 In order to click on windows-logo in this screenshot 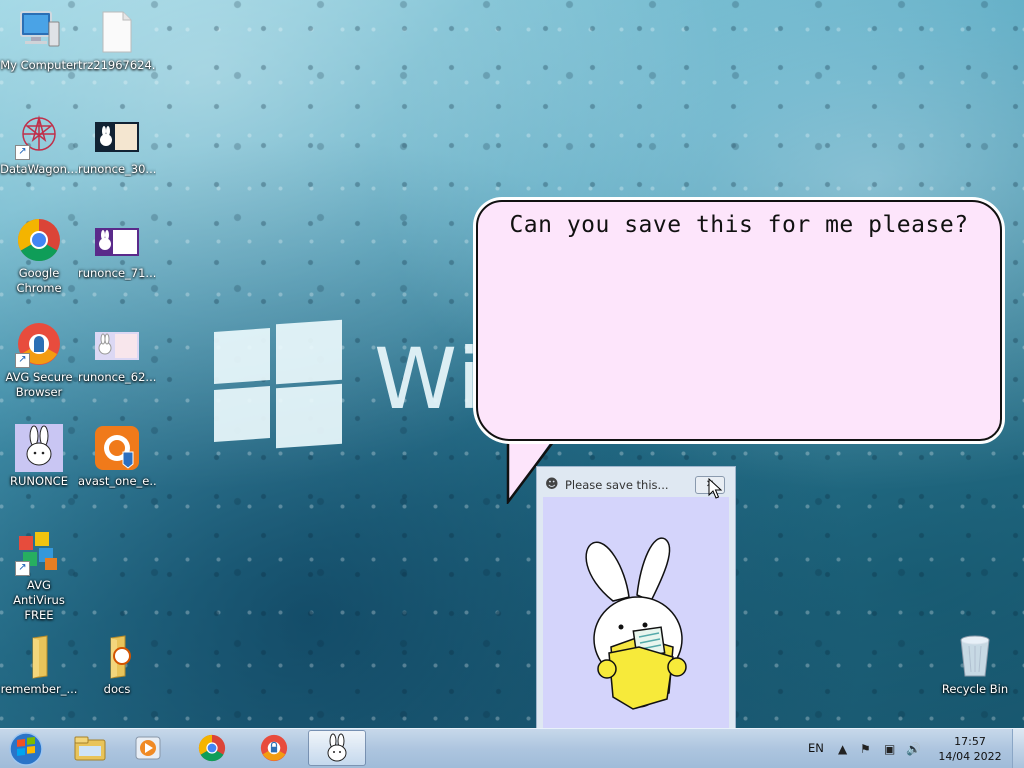, I will do `click(278, 384)`.